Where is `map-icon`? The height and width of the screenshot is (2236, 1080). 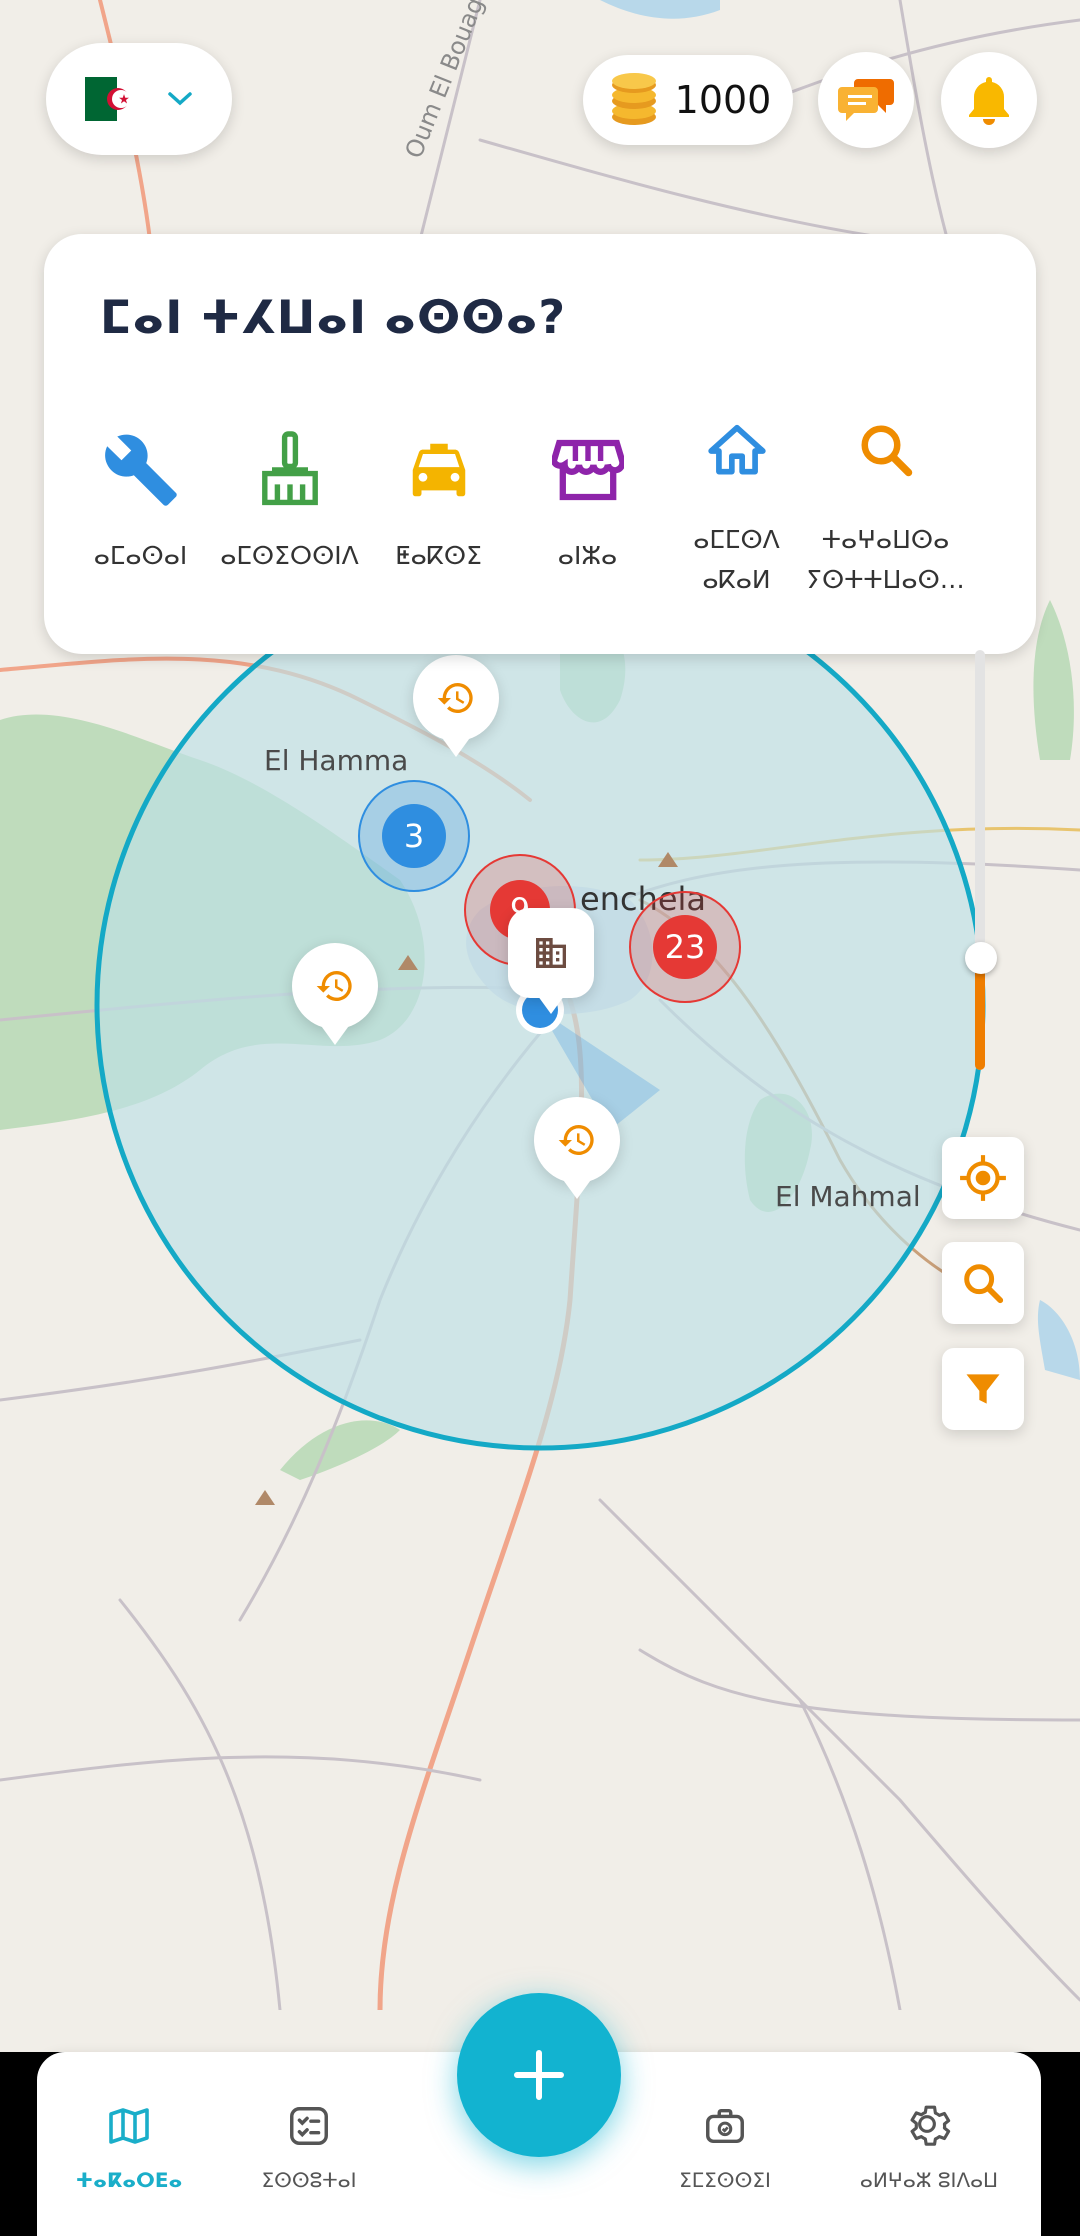
map-icon is located at coordinates (129, 2126).